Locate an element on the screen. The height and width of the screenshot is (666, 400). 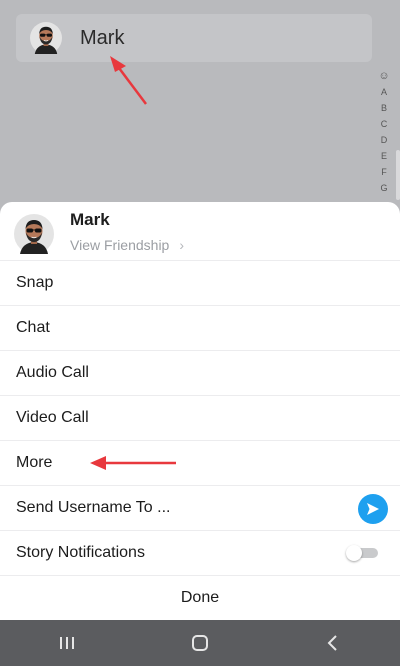
menu-item-audio-call: Audio Call is located at coordinates (200, 372).